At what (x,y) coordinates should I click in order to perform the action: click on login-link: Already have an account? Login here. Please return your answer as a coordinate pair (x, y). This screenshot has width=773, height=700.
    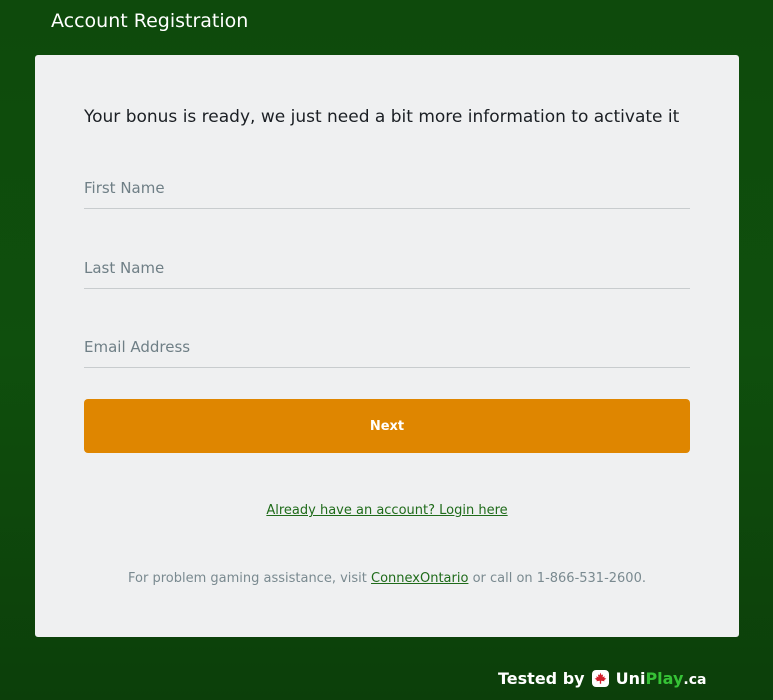
    Looking at the image, I should click on (386, 510).